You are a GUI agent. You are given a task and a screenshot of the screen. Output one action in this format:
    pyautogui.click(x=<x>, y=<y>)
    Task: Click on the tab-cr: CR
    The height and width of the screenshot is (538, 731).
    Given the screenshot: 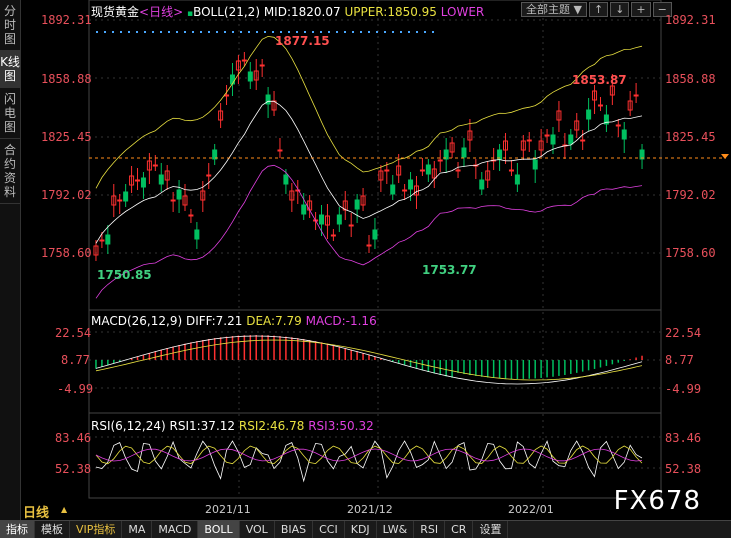 What is the action you would take?
    pyautogui.click(x=459, y=529)
    